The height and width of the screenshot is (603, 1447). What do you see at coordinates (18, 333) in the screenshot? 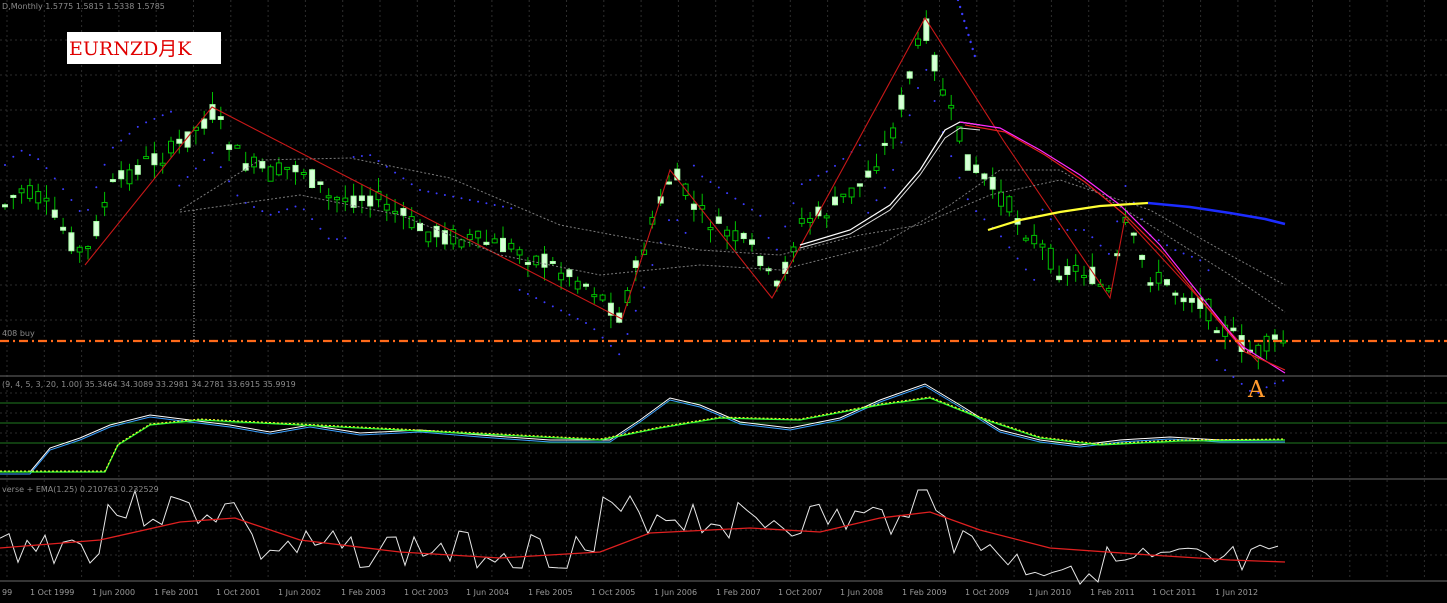
I see `support-label: 408 buy` at bounding box center [18, 333].